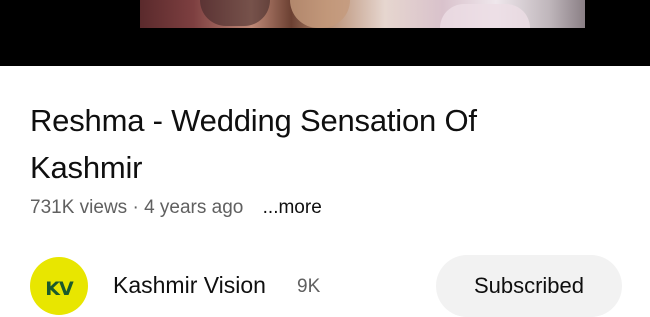 This screenshot has width=650, height=317. Describe the element at coordinates (529, 286) in the screenshot. I see `subscribed-button: Subscribed` at that location.